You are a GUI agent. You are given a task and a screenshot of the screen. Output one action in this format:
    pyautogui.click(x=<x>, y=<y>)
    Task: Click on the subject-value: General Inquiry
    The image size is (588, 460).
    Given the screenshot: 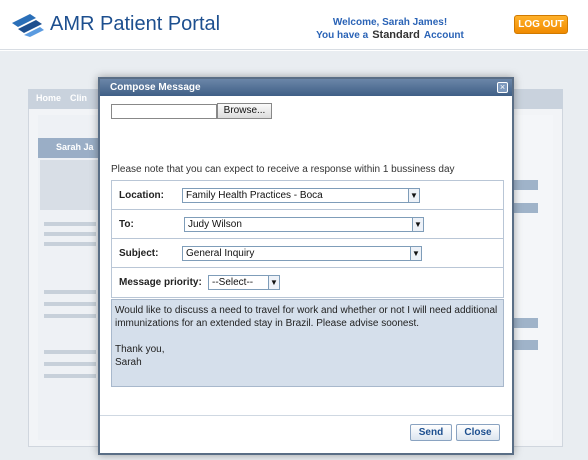 What is the action you would take?
    pyautogui.click(x=220, y=253)
    